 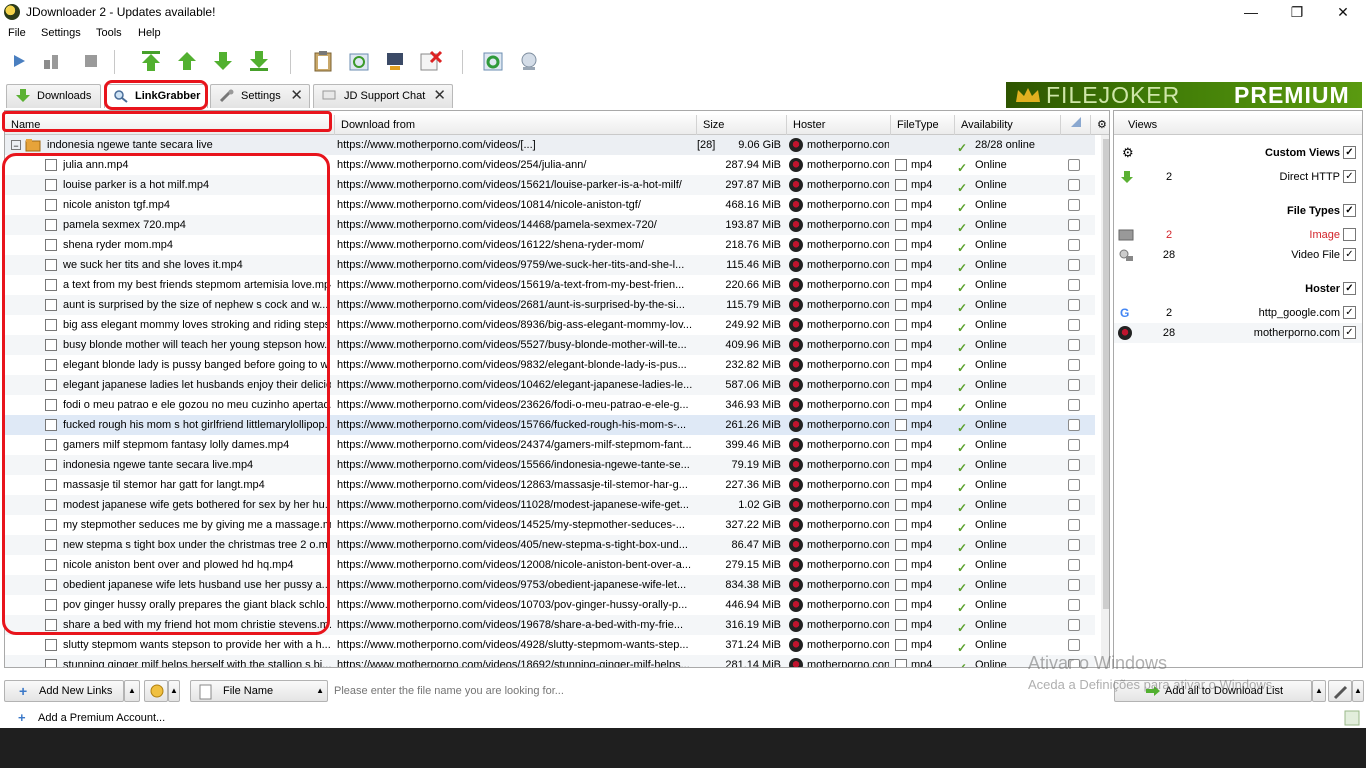 What do you see at coordinates (109, 33) in the screenshot?
I see `menu-tools: Tools` at bounding box center [109, 33].